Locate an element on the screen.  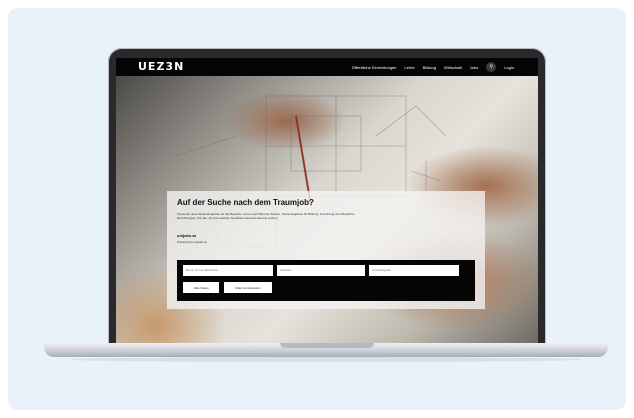
search-icon: ⚲ is located at coordinates (491, 67).